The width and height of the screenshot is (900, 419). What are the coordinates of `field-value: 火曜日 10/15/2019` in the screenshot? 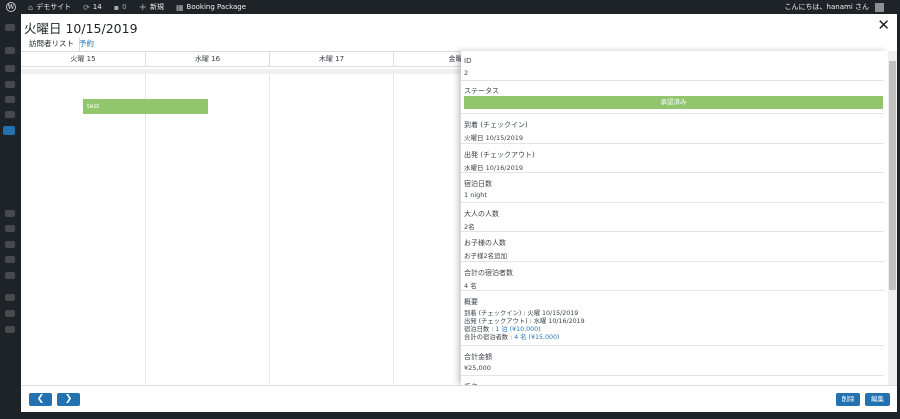 It's located at (494, 138).